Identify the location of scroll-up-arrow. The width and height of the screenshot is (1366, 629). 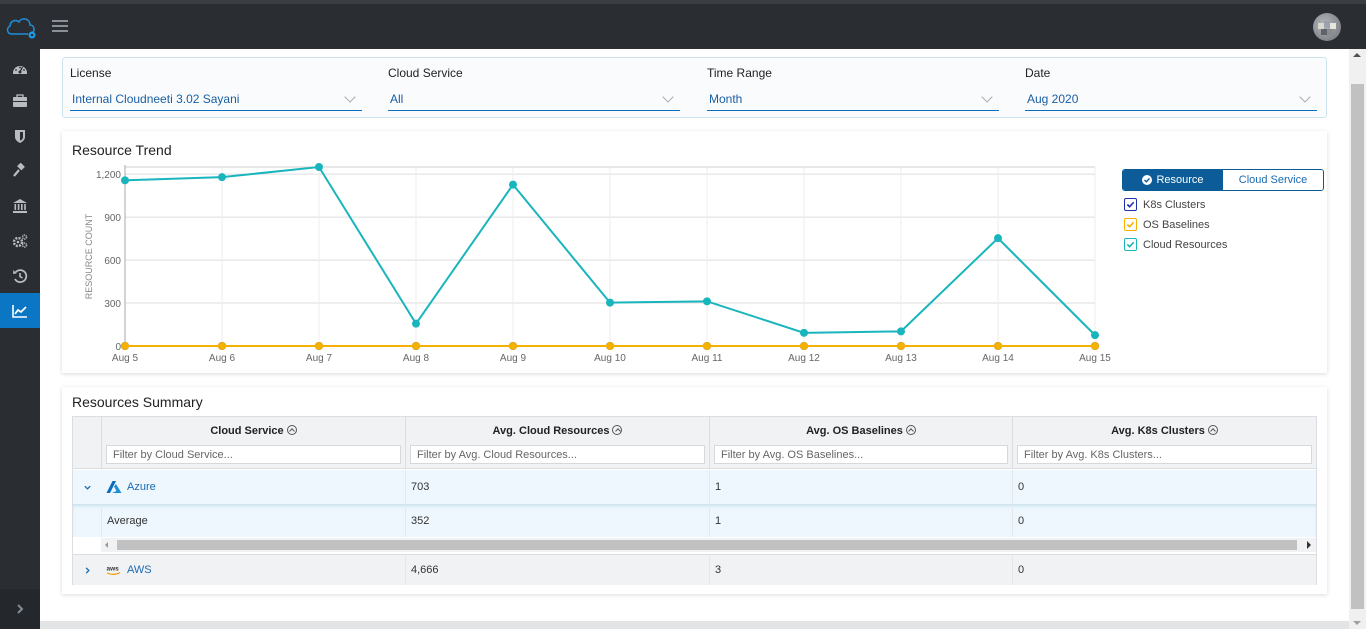
(1357, 55).